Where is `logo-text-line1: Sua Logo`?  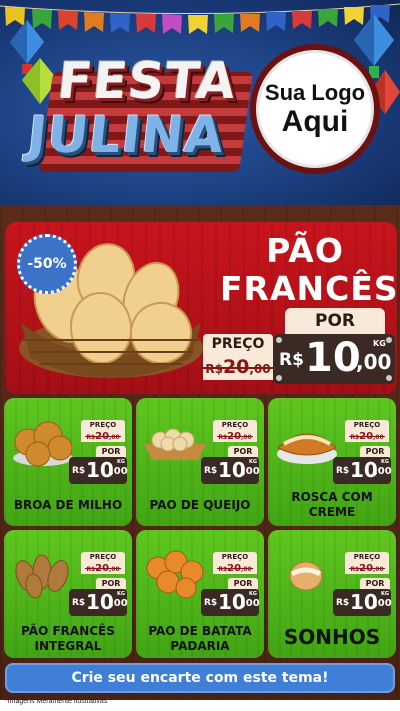 logo-text-line1: Sua Logo is located at coordinates (315, 92).